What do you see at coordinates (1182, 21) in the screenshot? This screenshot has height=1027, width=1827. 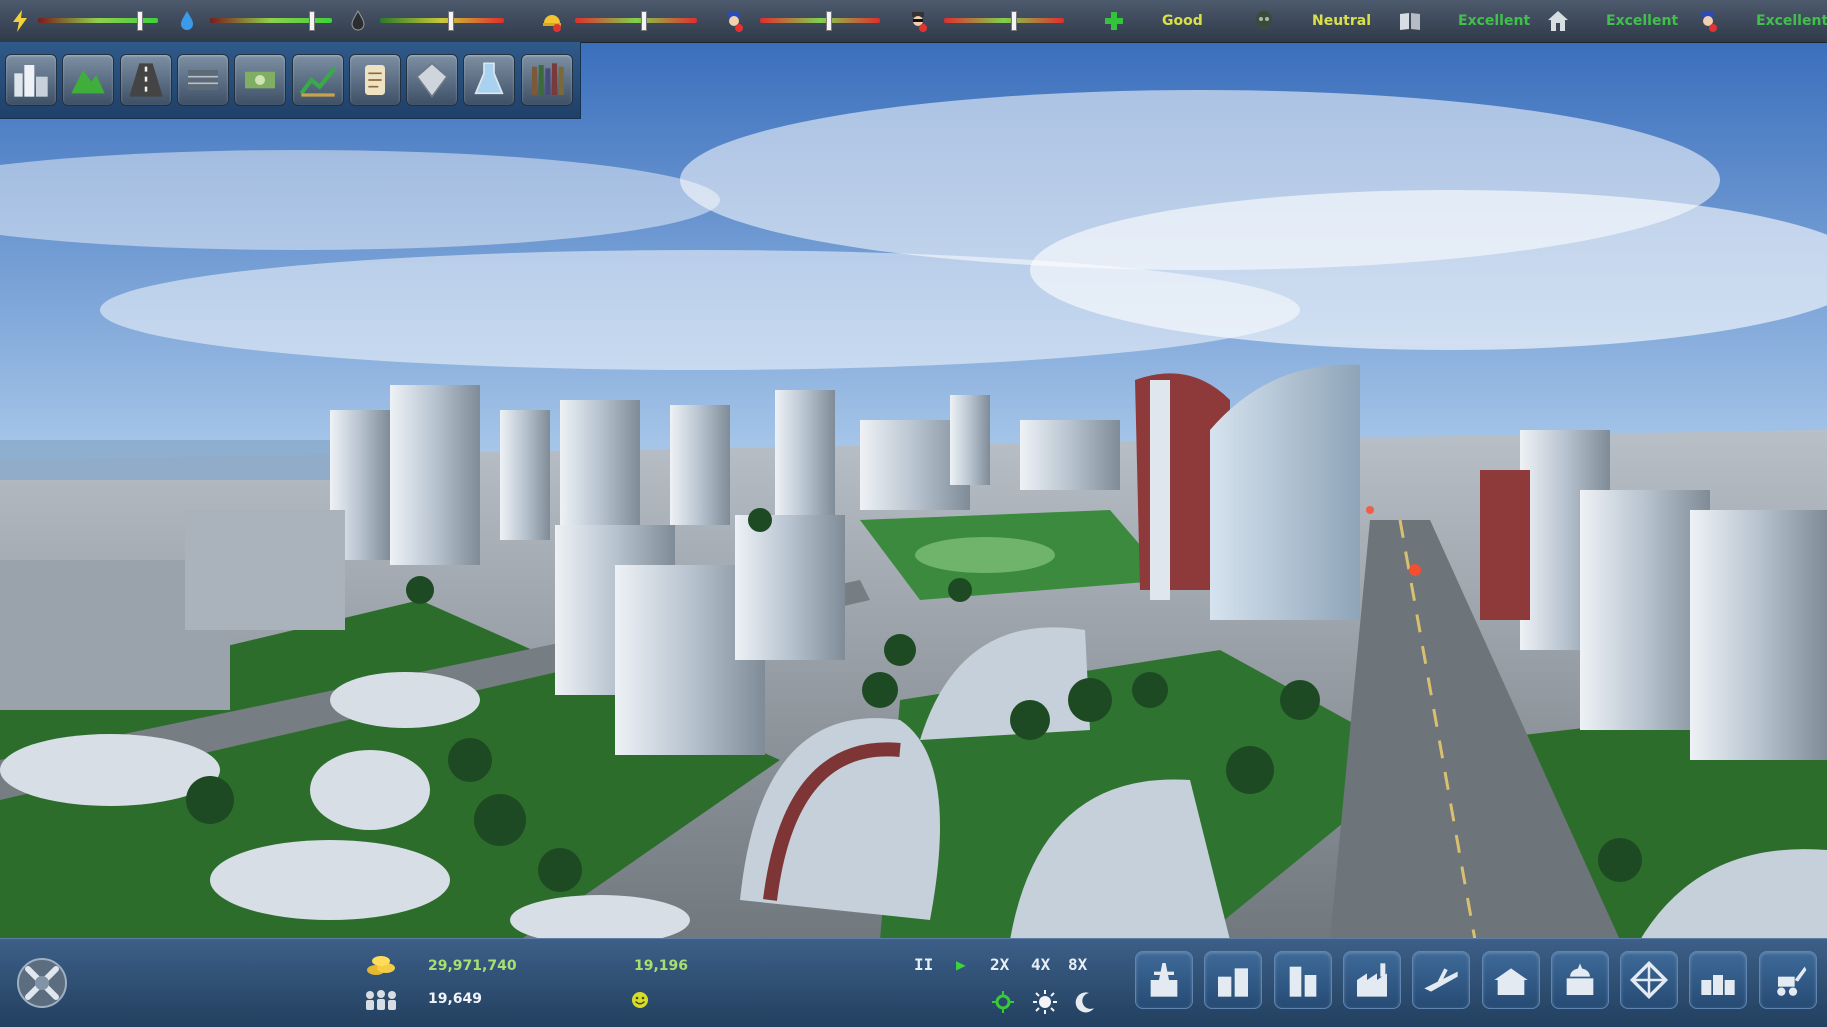 I see `health-rating-label: Good` at bounding box center [1182, 21].